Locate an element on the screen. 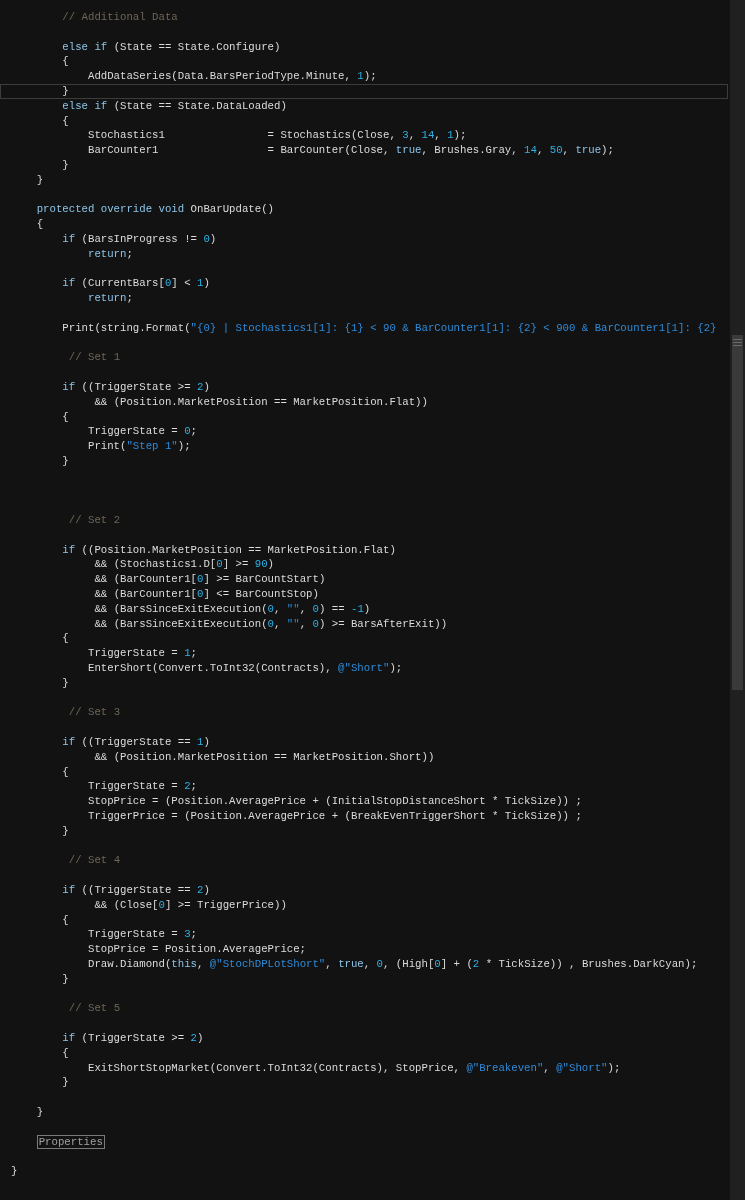 The image size is (745, 1200). code-line: && (BarCounter1[0] <= BarCountStop) is located at coordinates (206, 594).